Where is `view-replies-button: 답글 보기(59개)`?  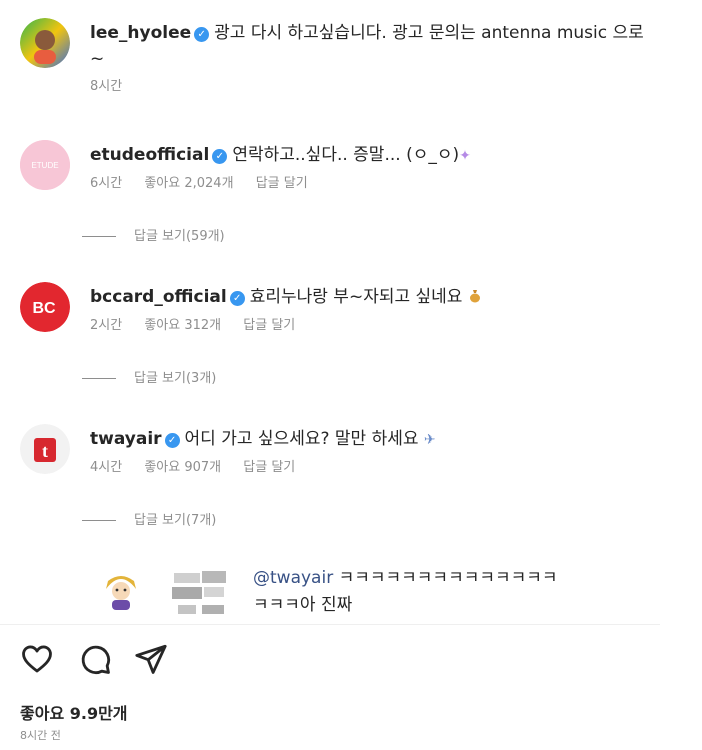
view-replies-button: 답글 보기(59개) is located at coordinates (153, 237).